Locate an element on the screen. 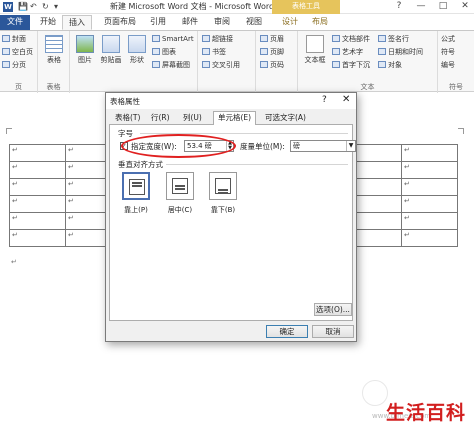 The width and height of the screenshot is (474, 428). page-break-button: 分页 is located at coordinates (14, 65).